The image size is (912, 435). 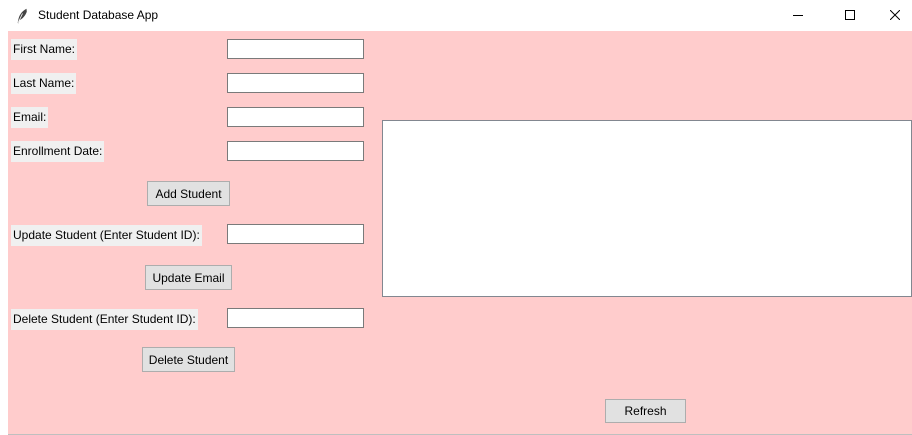 I want to click on maximize-button, so click(x=850, y=15).